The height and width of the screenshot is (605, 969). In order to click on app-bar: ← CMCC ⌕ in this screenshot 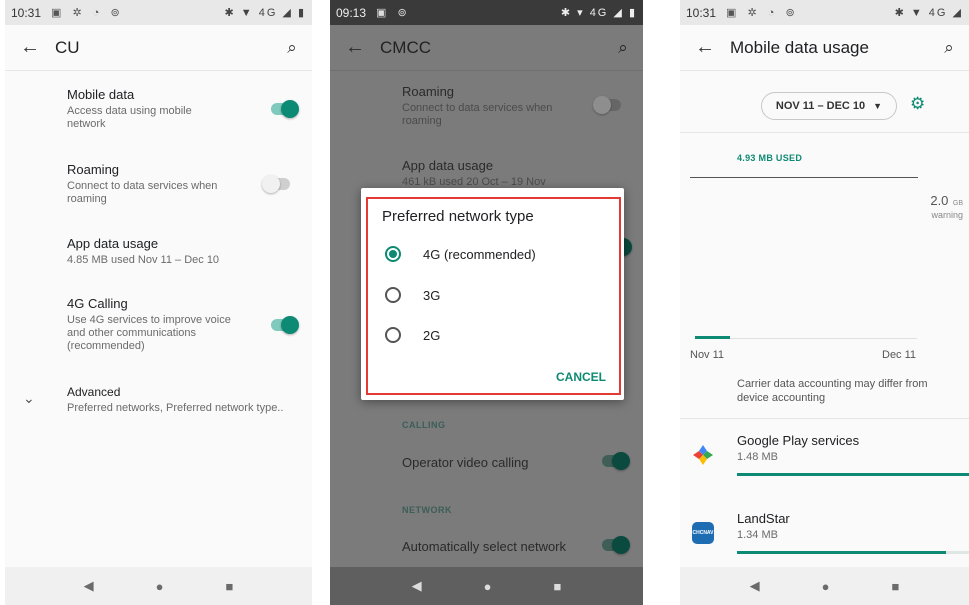, I will do `click(486, 48)`.